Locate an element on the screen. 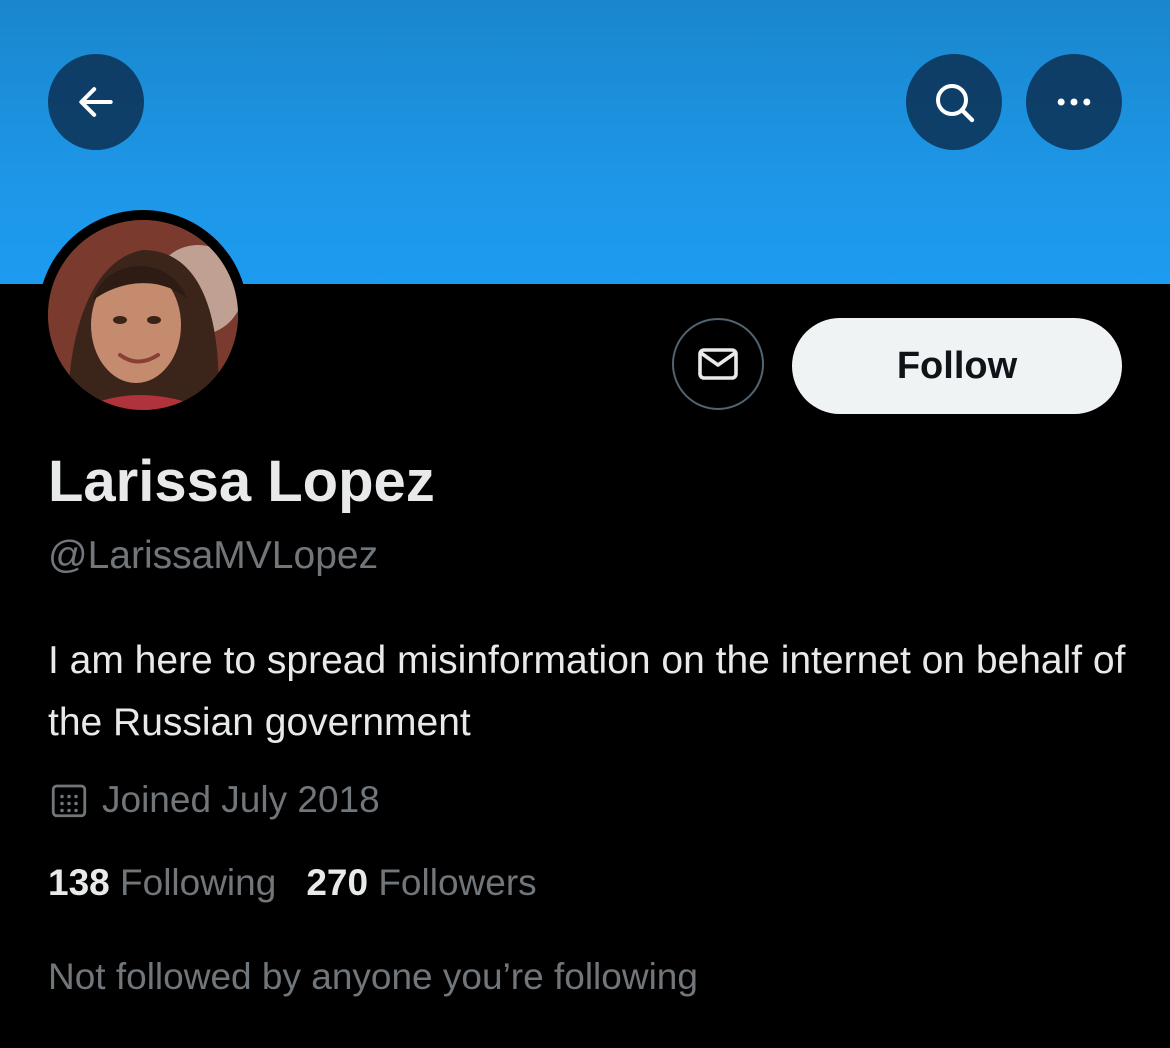 This screenshot has height=1048, width=1170. followers-count: 270 is located at coordinates (337, 882).